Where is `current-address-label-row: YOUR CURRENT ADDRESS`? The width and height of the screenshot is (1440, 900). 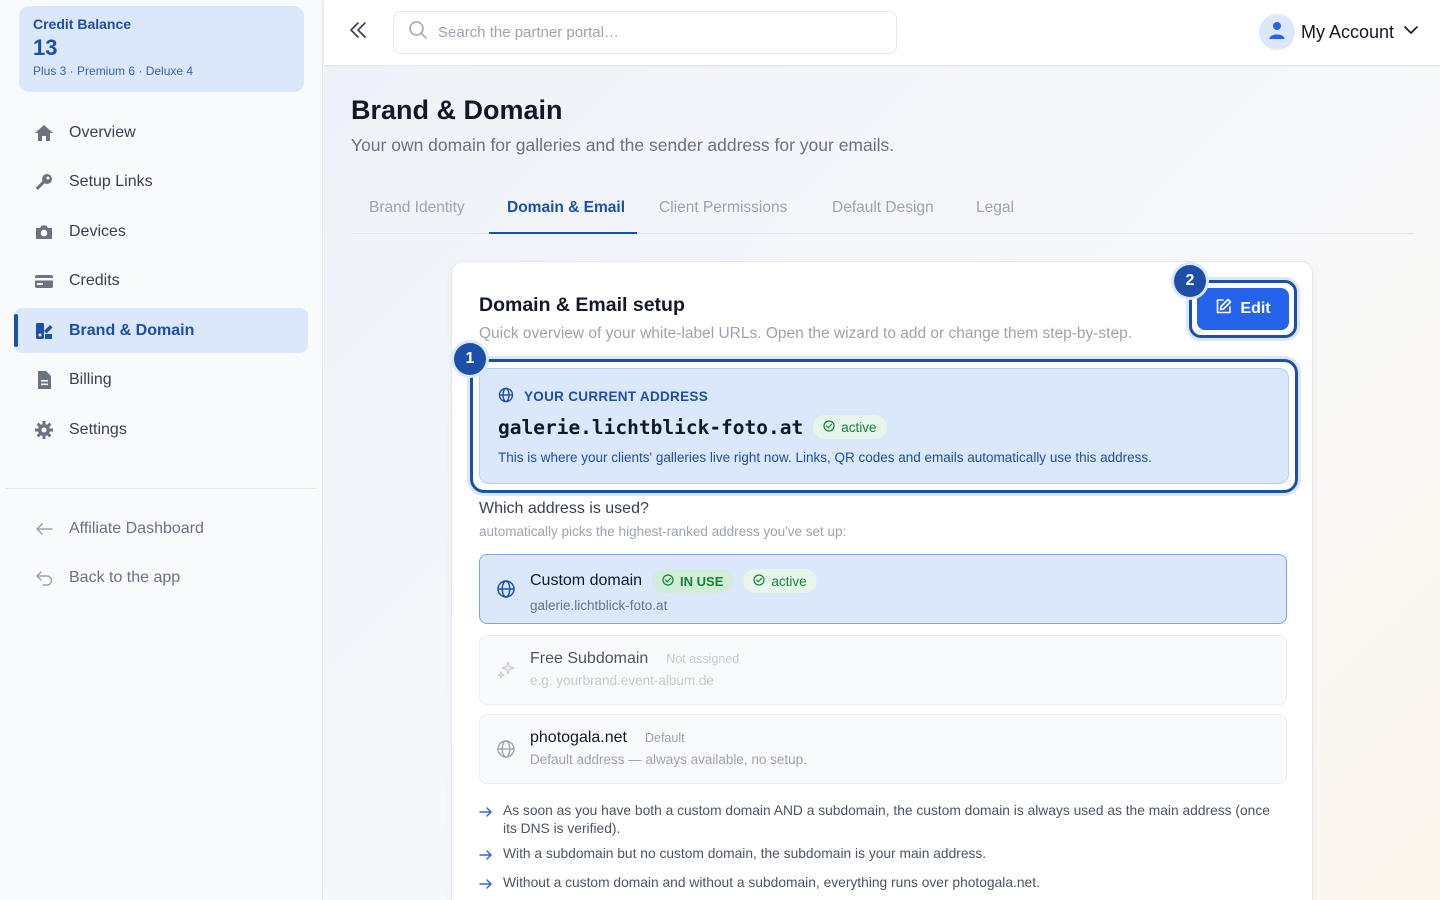
current-address-label-row: YOUR CURRENT ADDRESS is located at coordinates (884, 396).